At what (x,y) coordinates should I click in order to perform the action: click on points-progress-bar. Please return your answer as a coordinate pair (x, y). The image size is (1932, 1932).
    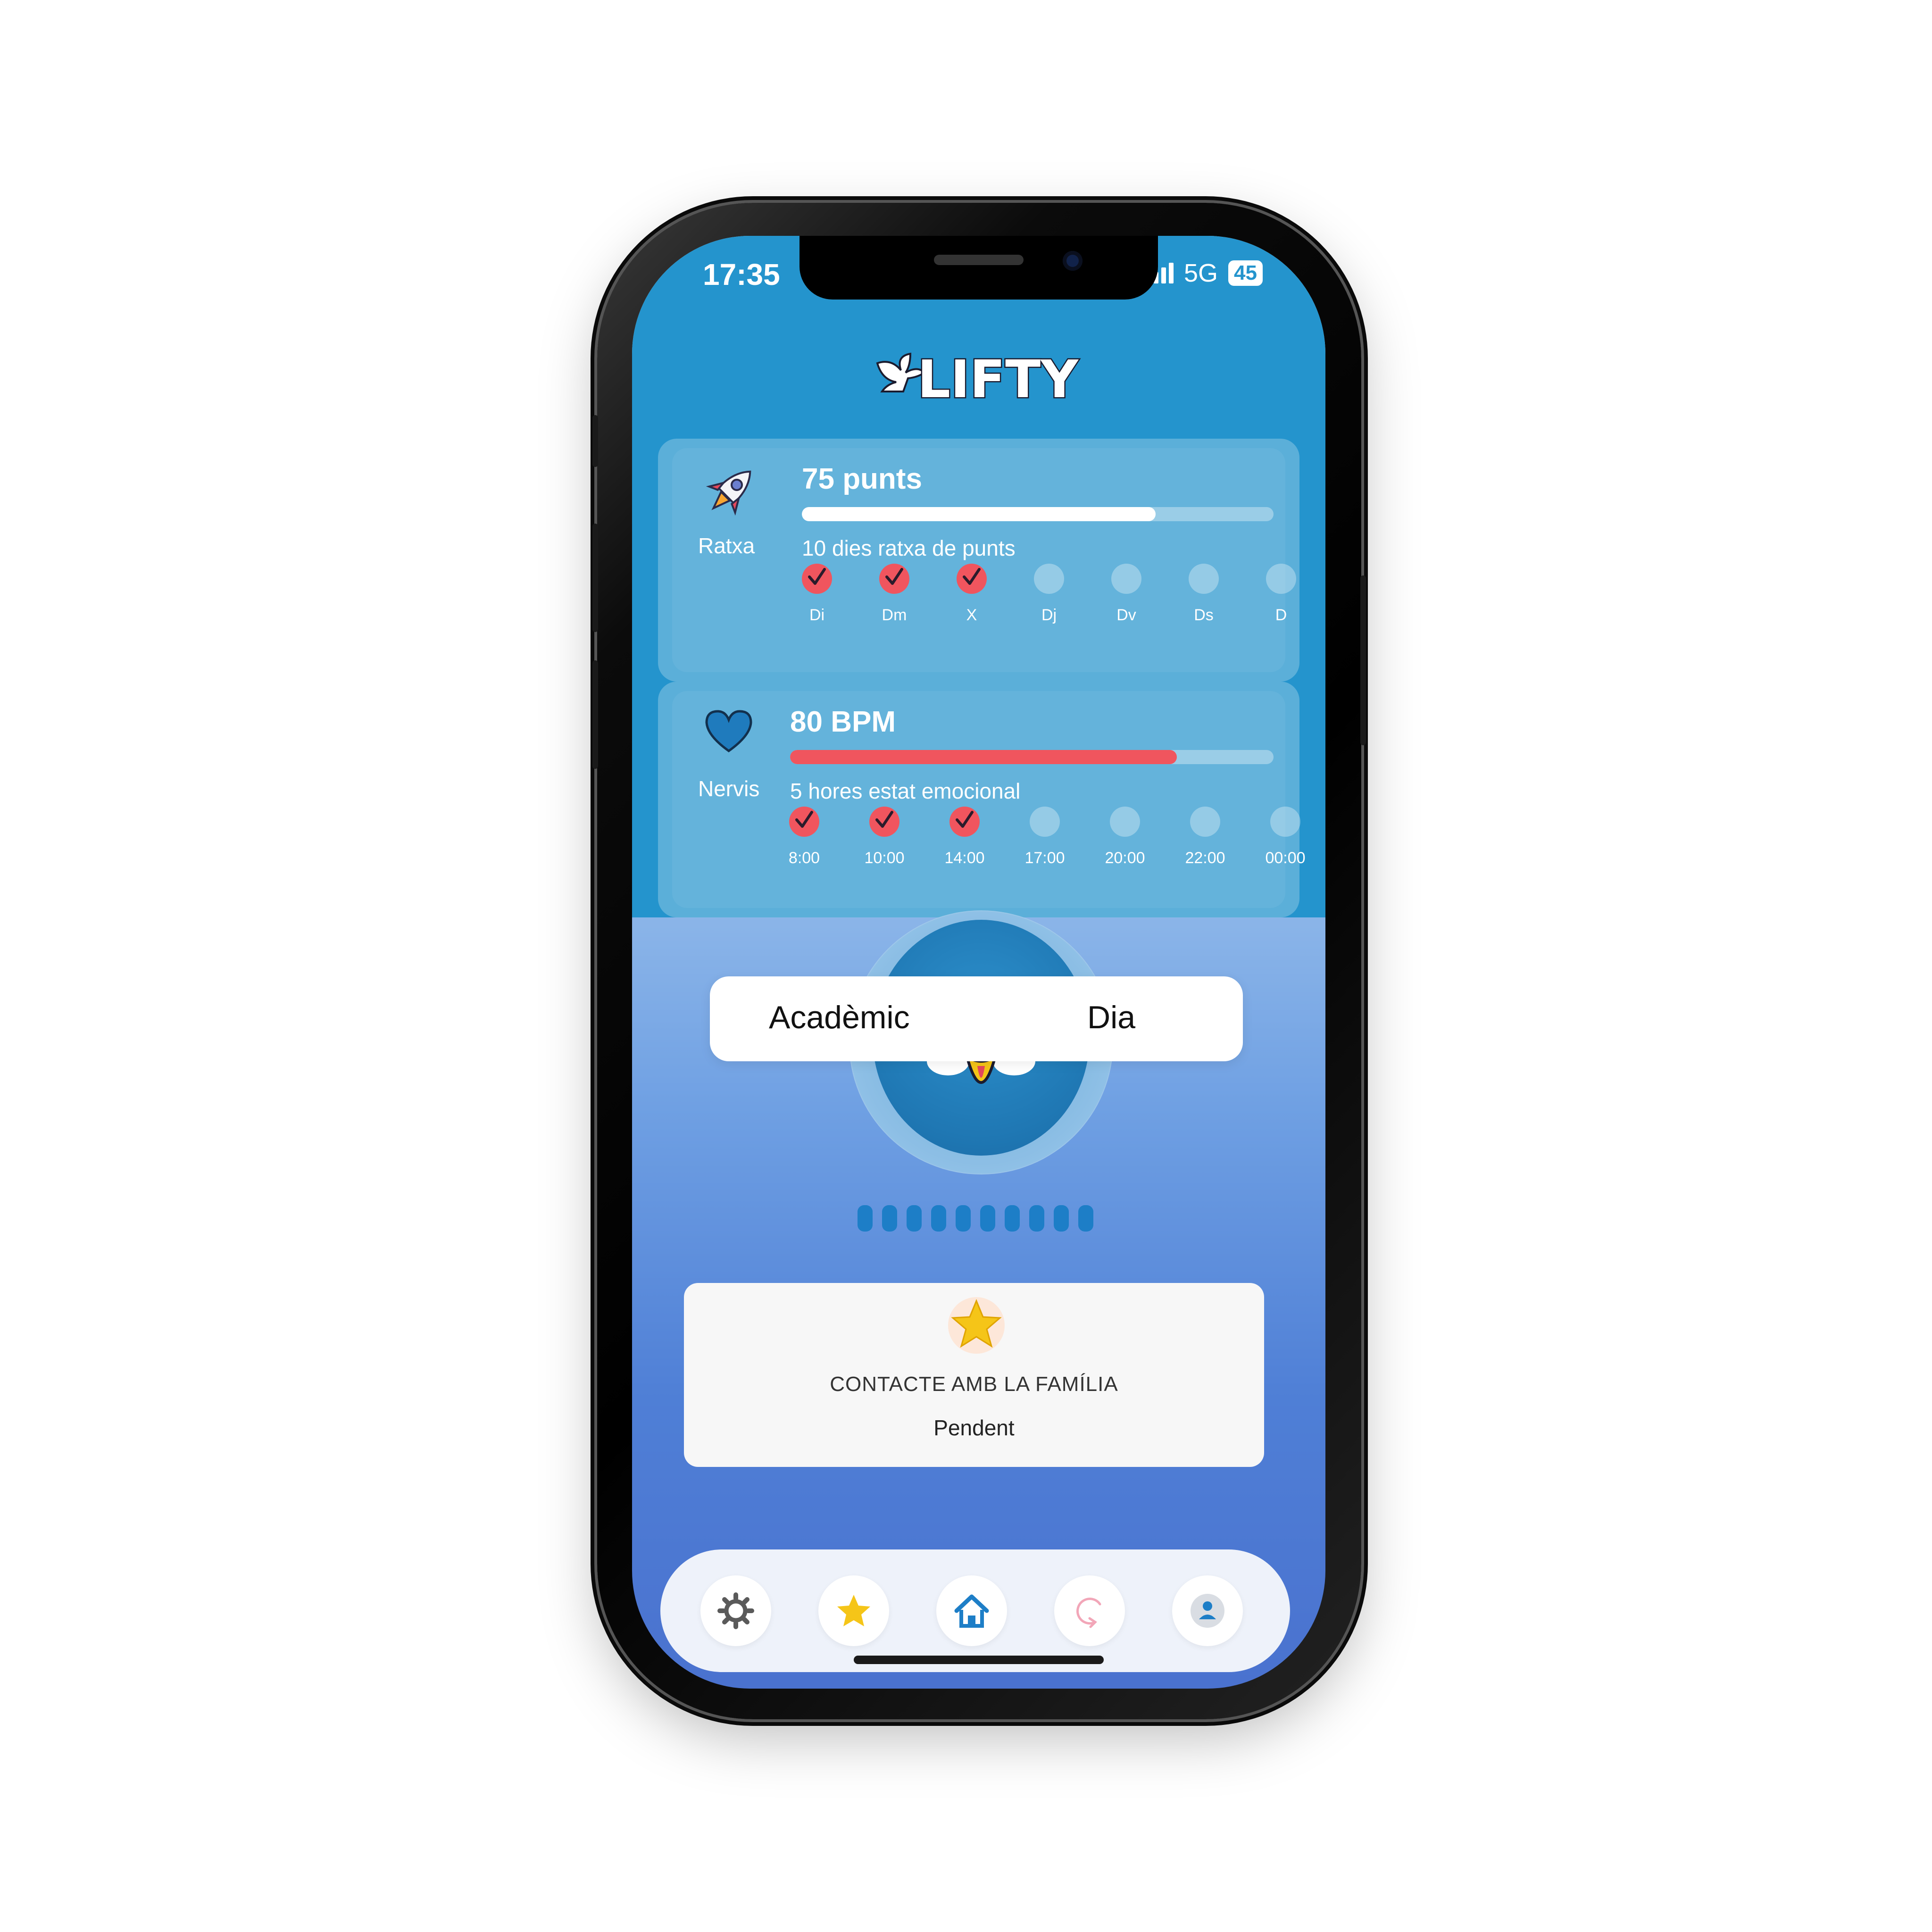
    Looking at the image, I should click on (1038, 514).